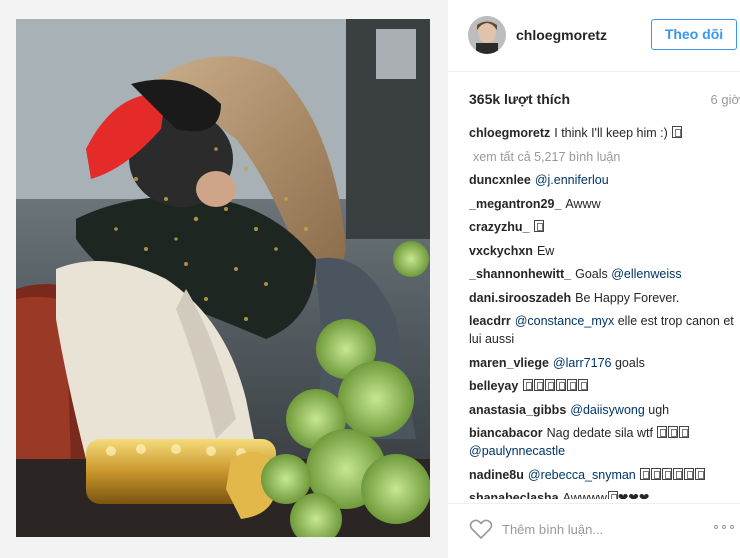  Describe the element at coordinates (517, 410) in the screenshot. I see `comment-user: anastasia_gibbs` at that location.